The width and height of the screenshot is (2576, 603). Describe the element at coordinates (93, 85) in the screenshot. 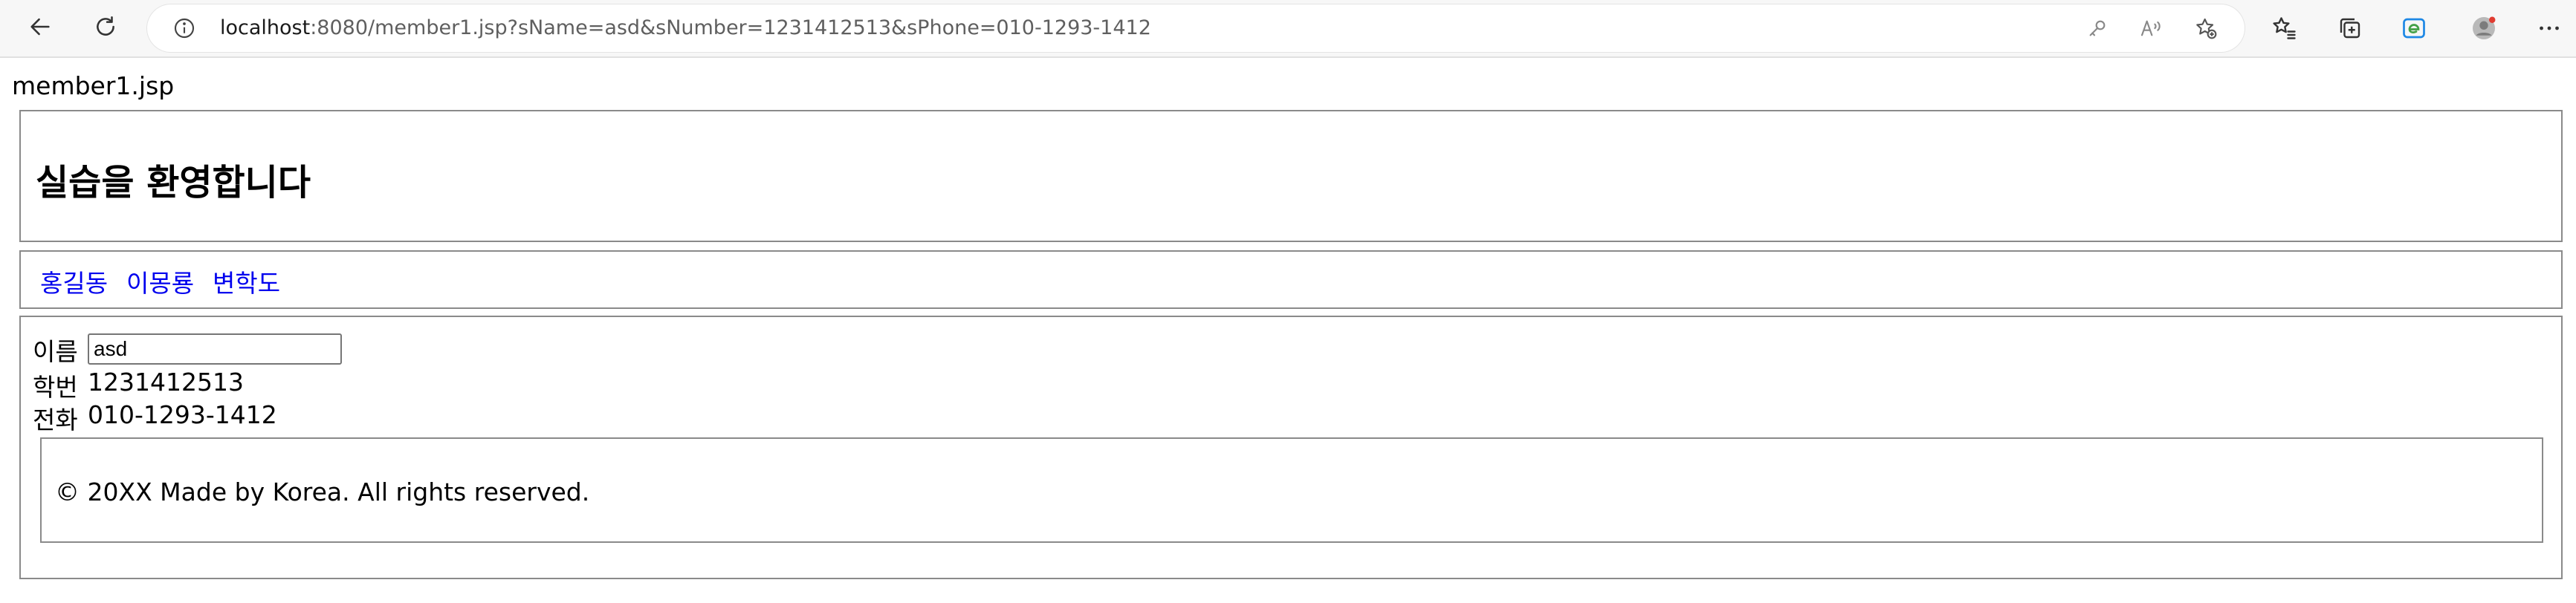

I see `page-filename: member1.jsp` at that location.